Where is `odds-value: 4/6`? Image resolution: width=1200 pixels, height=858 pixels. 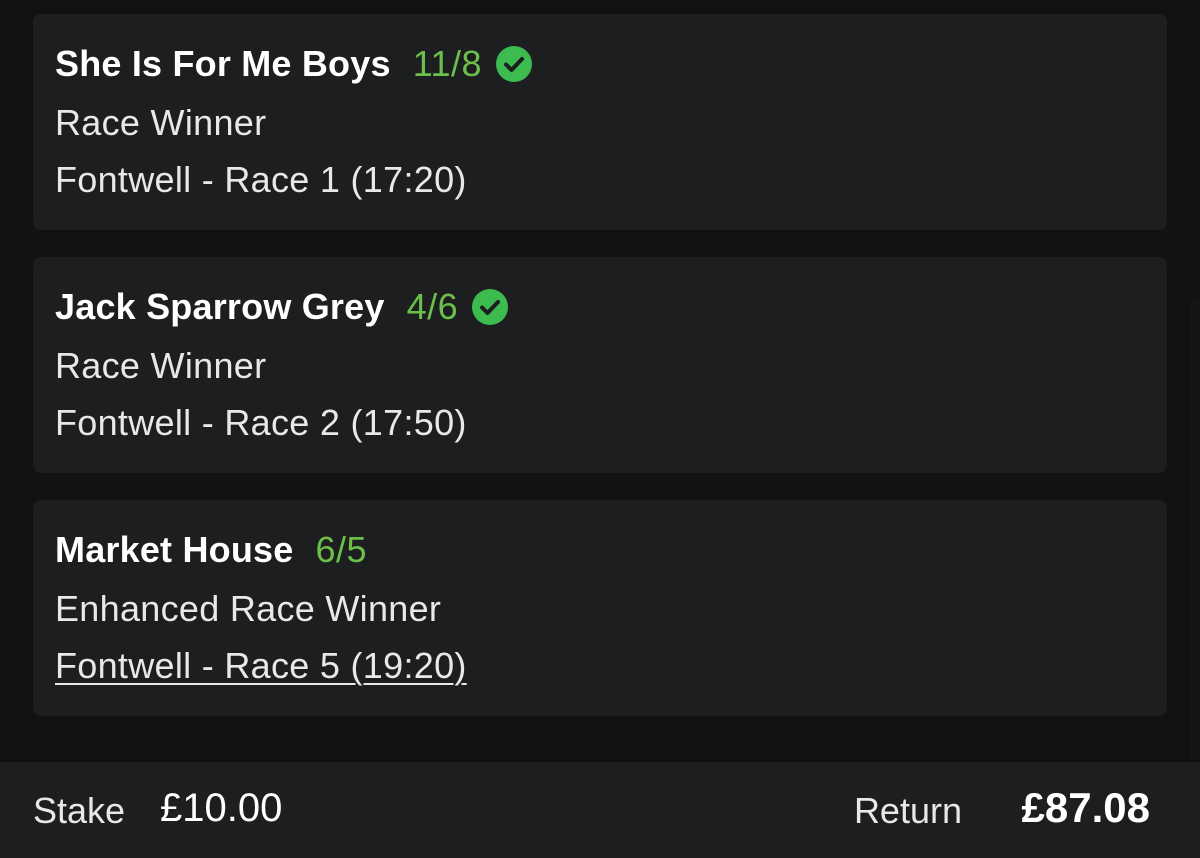 odds-value: 4/6 is located at coordinates (432, 306).